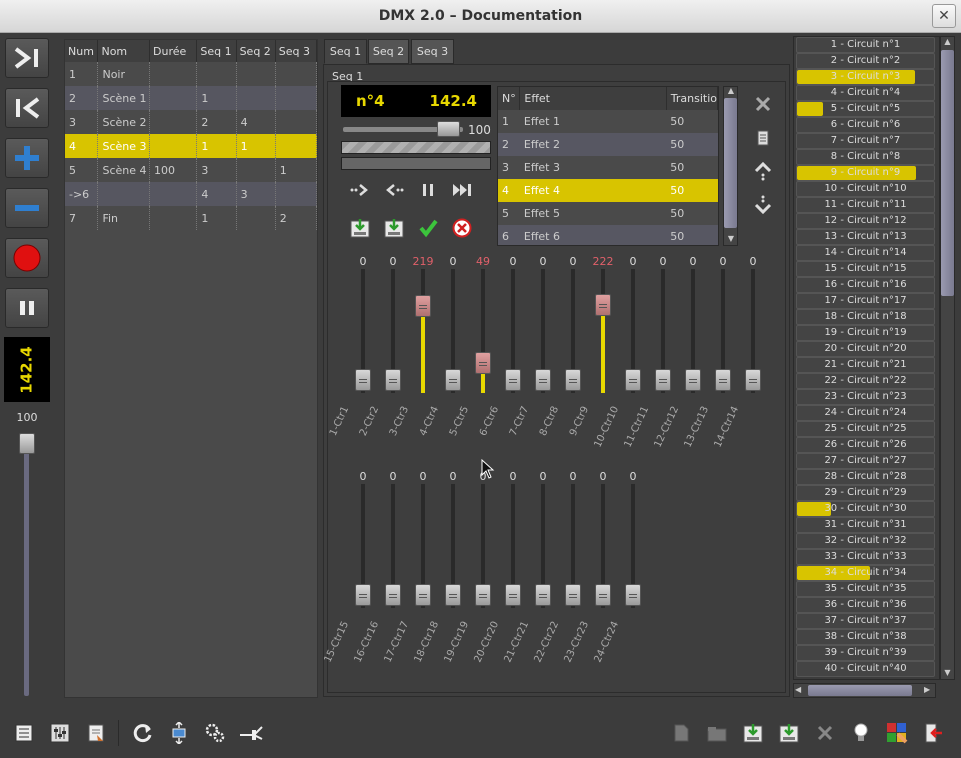 The width and height of the screenshot is (961, 758). Describe the element at coordinates (865, 93) in the screenshot. I see `channel-item: 4 - Circuit n°4` at that location.